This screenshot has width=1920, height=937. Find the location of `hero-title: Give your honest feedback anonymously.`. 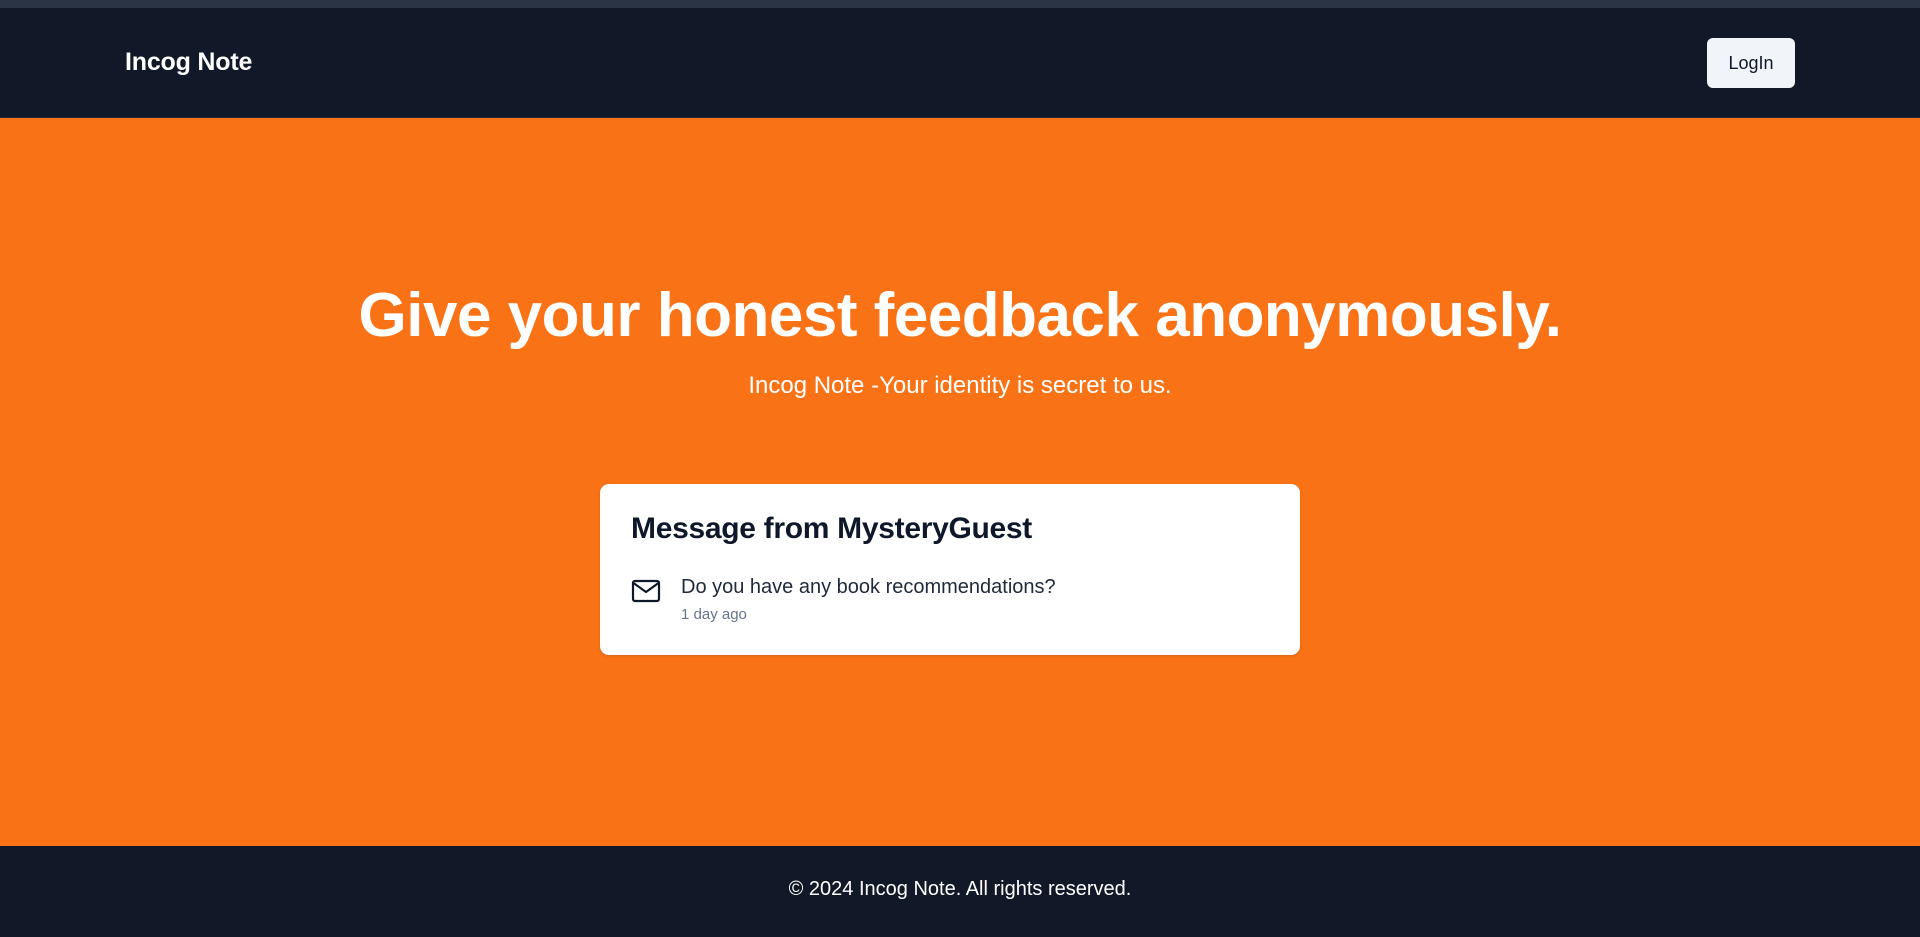

hero-title: Give your honest feedback anonymously. is located at coordinates (960, 315).